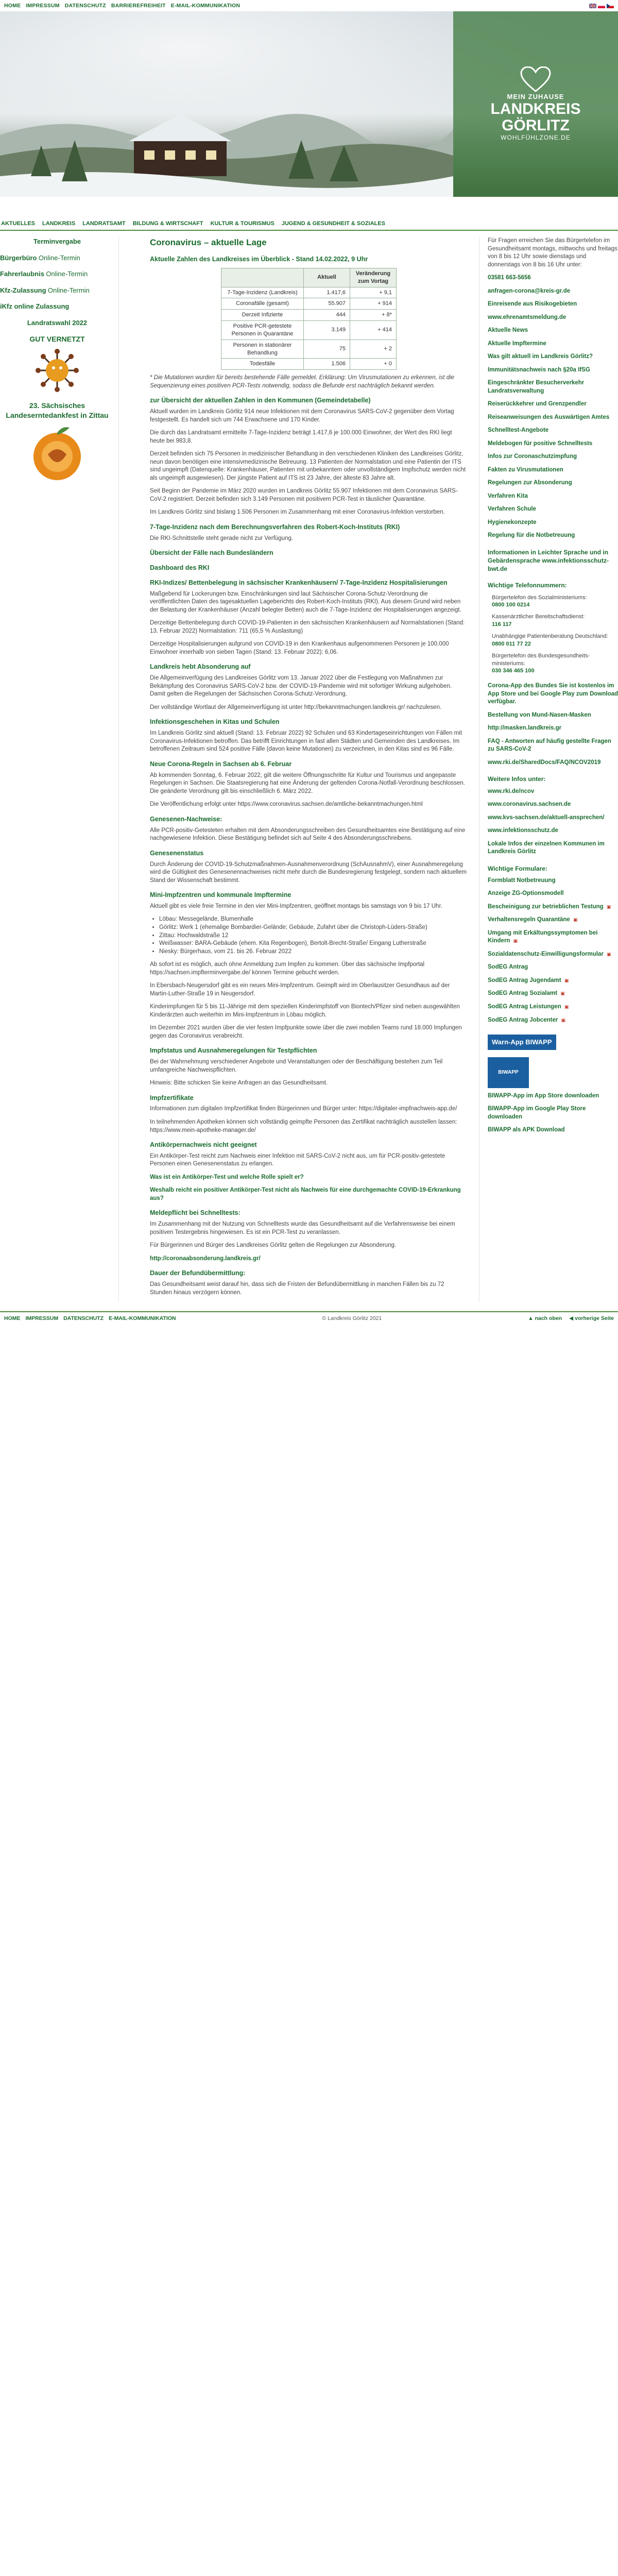  Describe the element at coordinates (553, 431) in the screenshot. I see `sidebar-link: Schnelltest-Angebote` at that location.